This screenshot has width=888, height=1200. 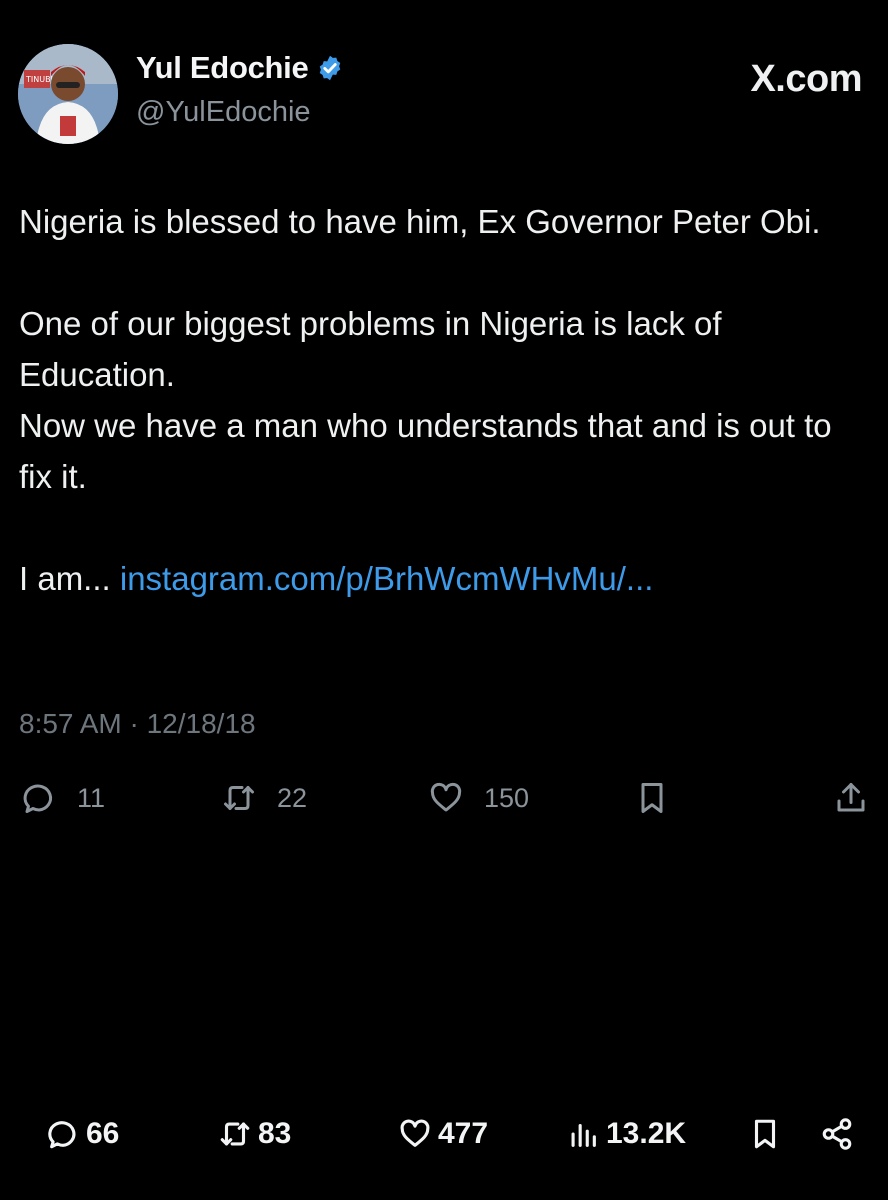 I want to click on like-count: 150, so click(x=507, y=797).